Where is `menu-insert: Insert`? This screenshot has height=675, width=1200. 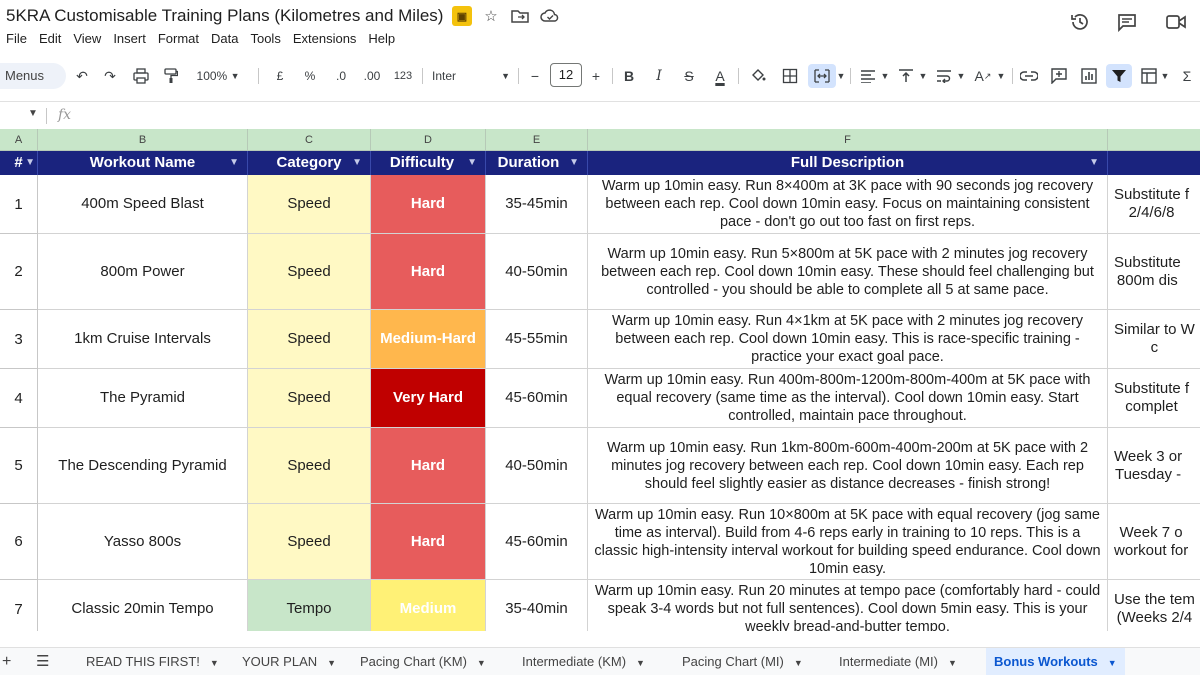
menu-insert: Insert is located at coordinates (129, 39).